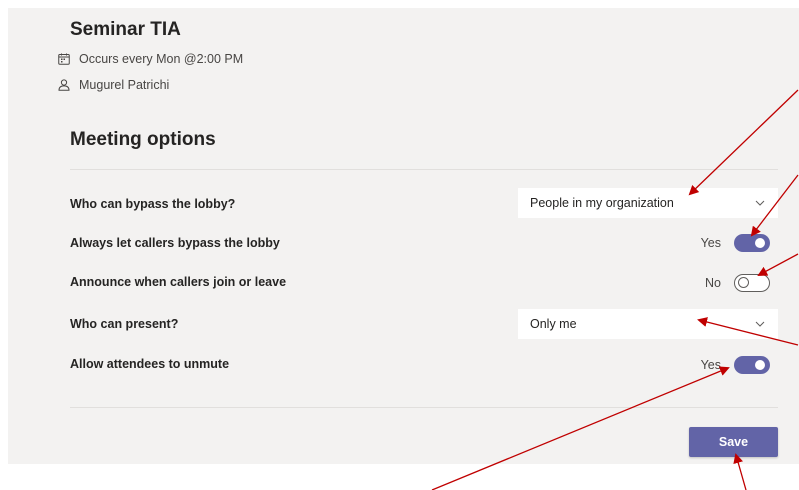 The width and height of the screenshot is (799, 490). I want to click on announce-callers-toggle, so click(752, 283).